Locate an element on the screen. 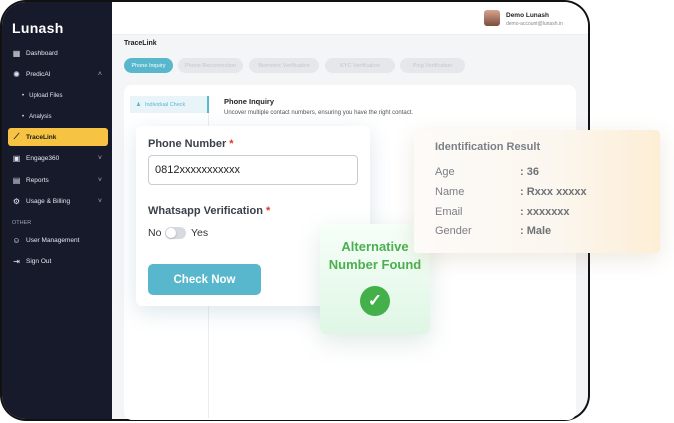 The width and height of the screenshot is (674, 423). result-title: Identification Result is located at coordinates (488, 147).